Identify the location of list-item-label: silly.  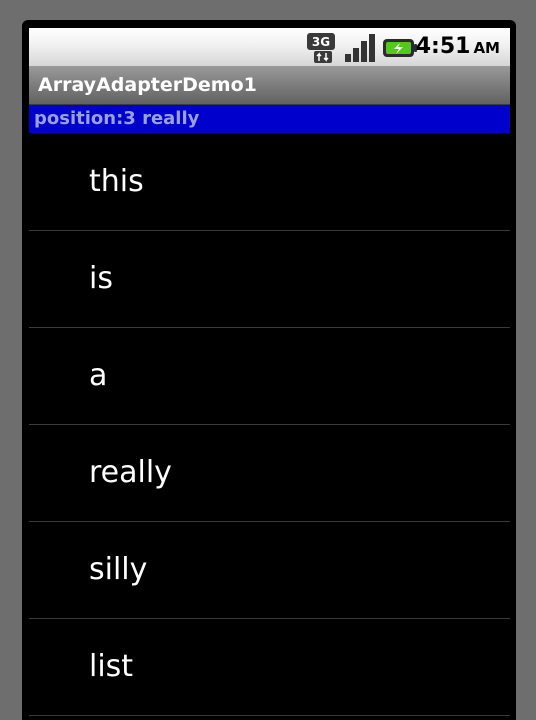
(118, 569).